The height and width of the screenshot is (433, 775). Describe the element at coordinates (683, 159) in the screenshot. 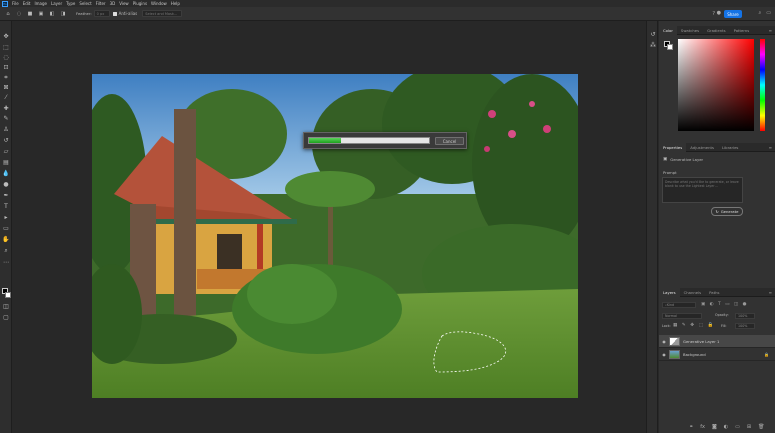

I see `properties-layer-type: ▣ Generative Layer` at that location.